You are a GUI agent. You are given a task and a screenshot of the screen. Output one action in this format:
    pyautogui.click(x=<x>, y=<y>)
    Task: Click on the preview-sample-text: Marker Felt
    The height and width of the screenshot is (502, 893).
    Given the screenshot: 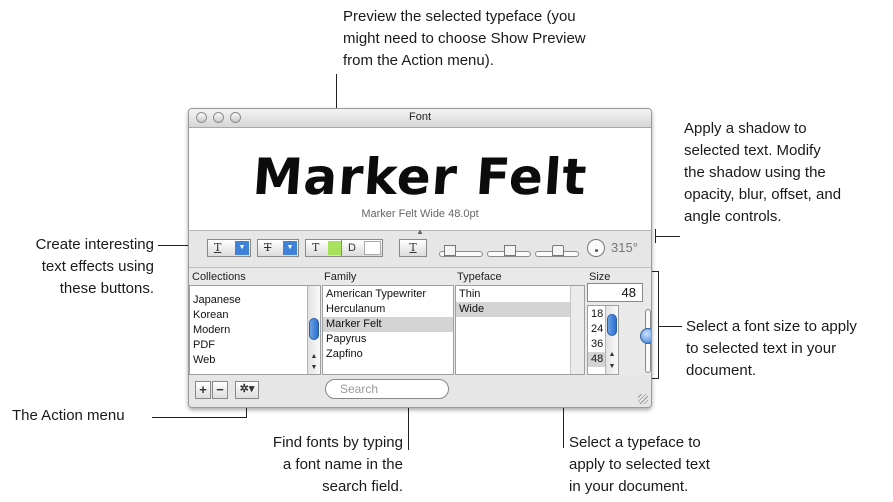 What is the action you would take?
    pyautogui.click(x=420, y=177)
    